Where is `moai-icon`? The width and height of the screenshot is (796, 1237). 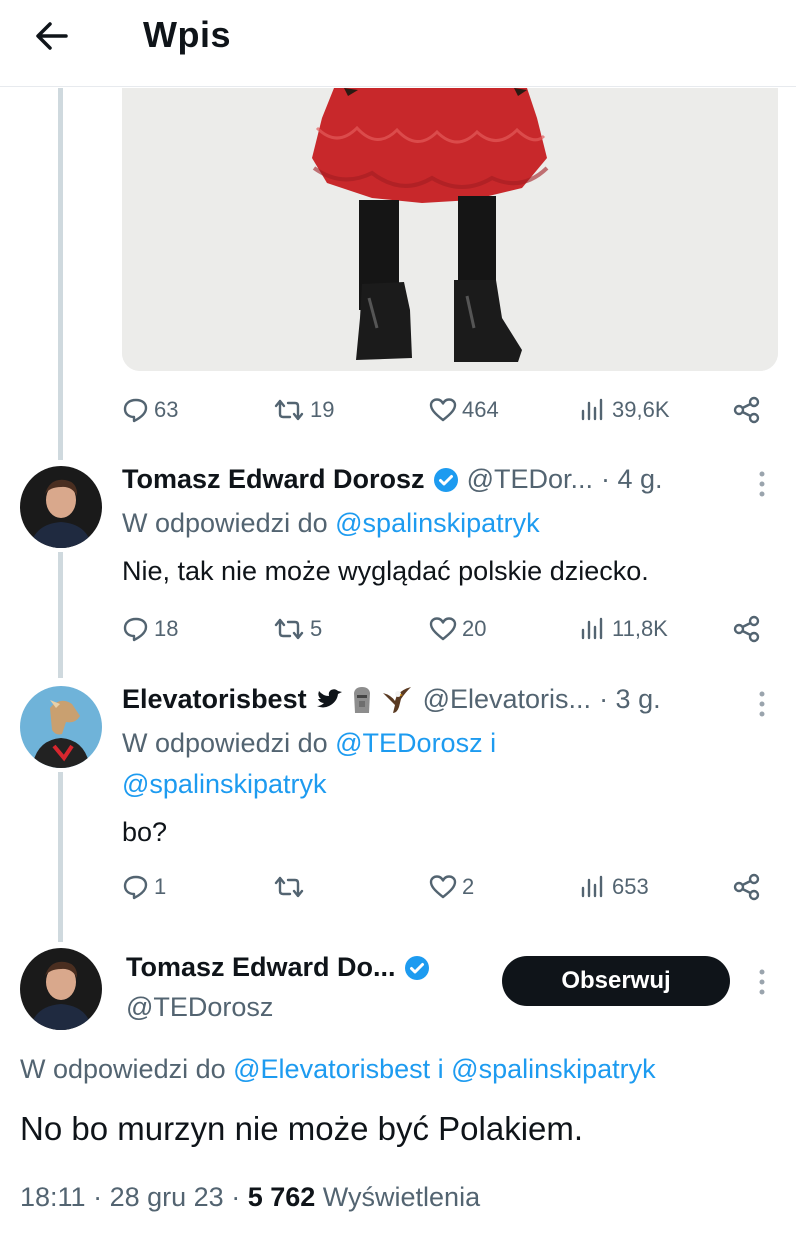 moai-icon is located at coordinates (362, 700).